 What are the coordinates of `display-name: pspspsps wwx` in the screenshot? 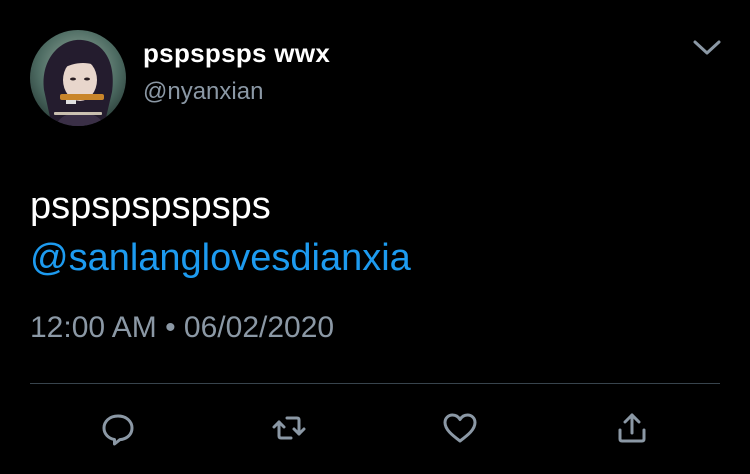 It's located at (236, 53).